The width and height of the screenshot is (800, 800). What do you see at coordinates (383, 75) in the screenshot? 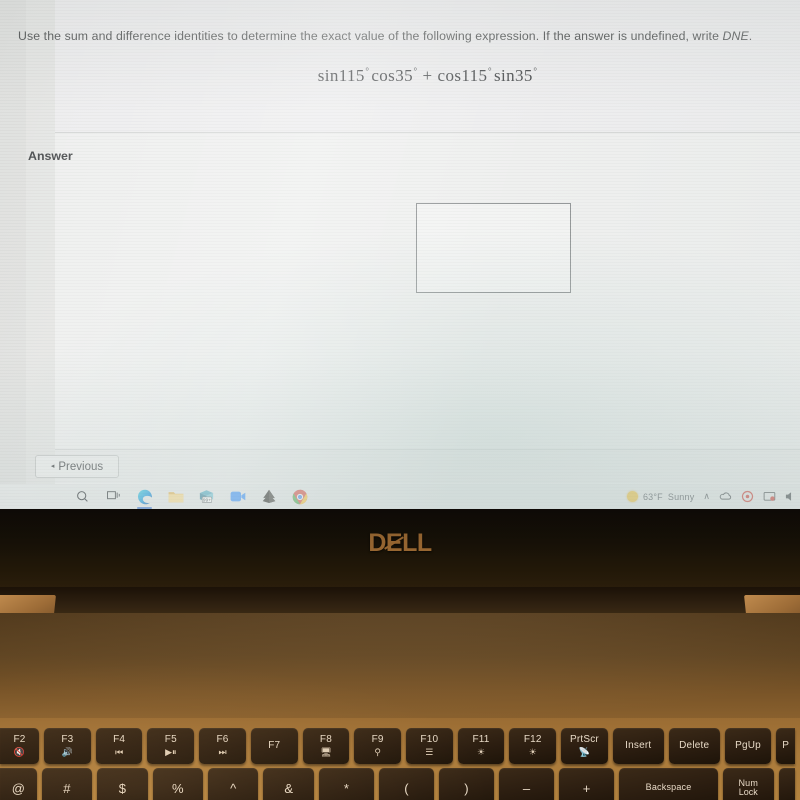
I see `cos-function-1: cos` at bounding box center [383, 75].